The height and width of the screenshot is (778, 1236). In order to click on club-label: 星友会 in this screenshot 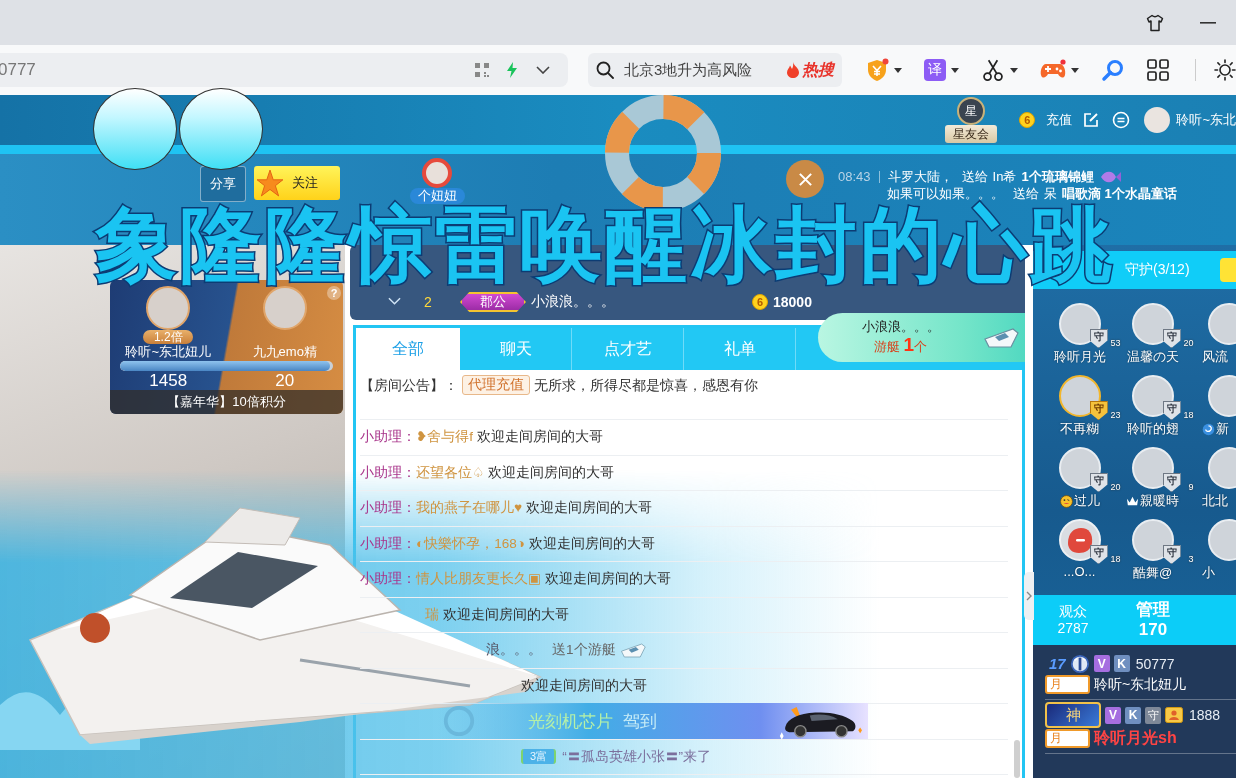, I will do `click(971, 134)`.